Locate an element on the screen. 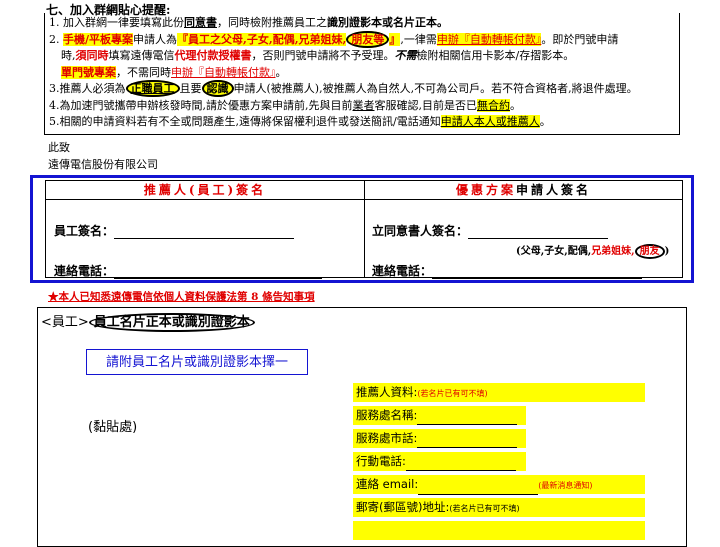 This screenshot has height=547, width=720. relationship-text: (父母,子女,配偶, is located at coordinates (554, 251).